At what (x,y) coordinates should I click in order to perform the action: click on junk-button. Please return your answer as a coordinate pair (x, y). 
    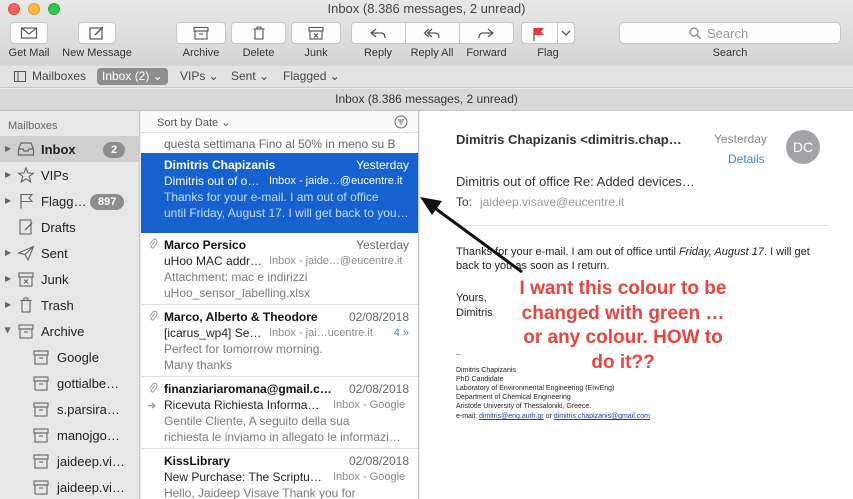
    Looking at the image, I should click on (316, 33).